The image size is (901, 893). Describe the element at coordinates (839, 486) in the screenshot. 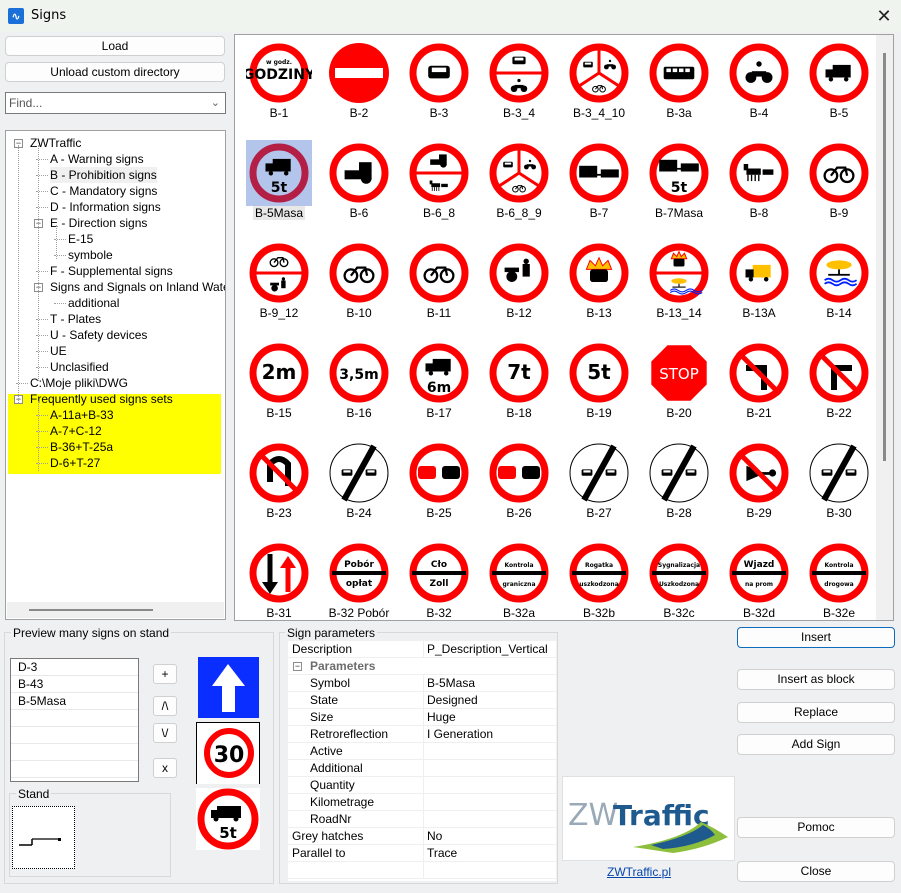

I see `sign-tile: B-30` at that location.